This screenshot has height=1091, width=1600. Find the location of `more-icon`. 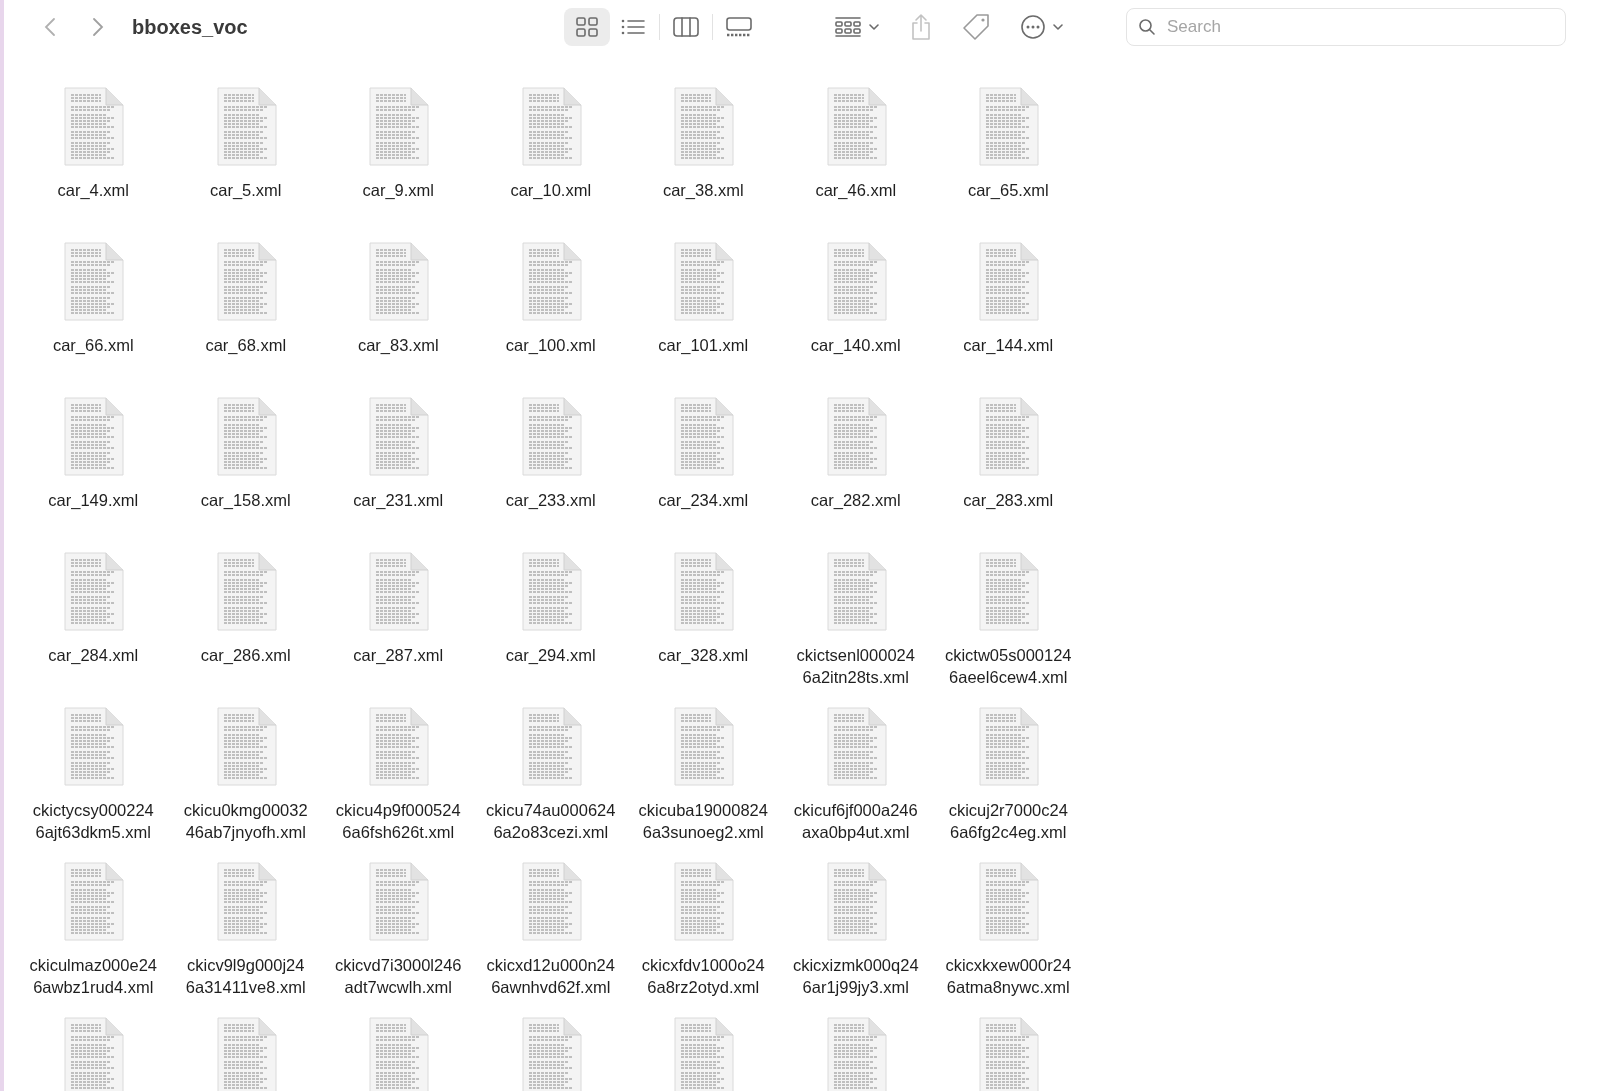

more-icon is located at coordinates (1033, 27).